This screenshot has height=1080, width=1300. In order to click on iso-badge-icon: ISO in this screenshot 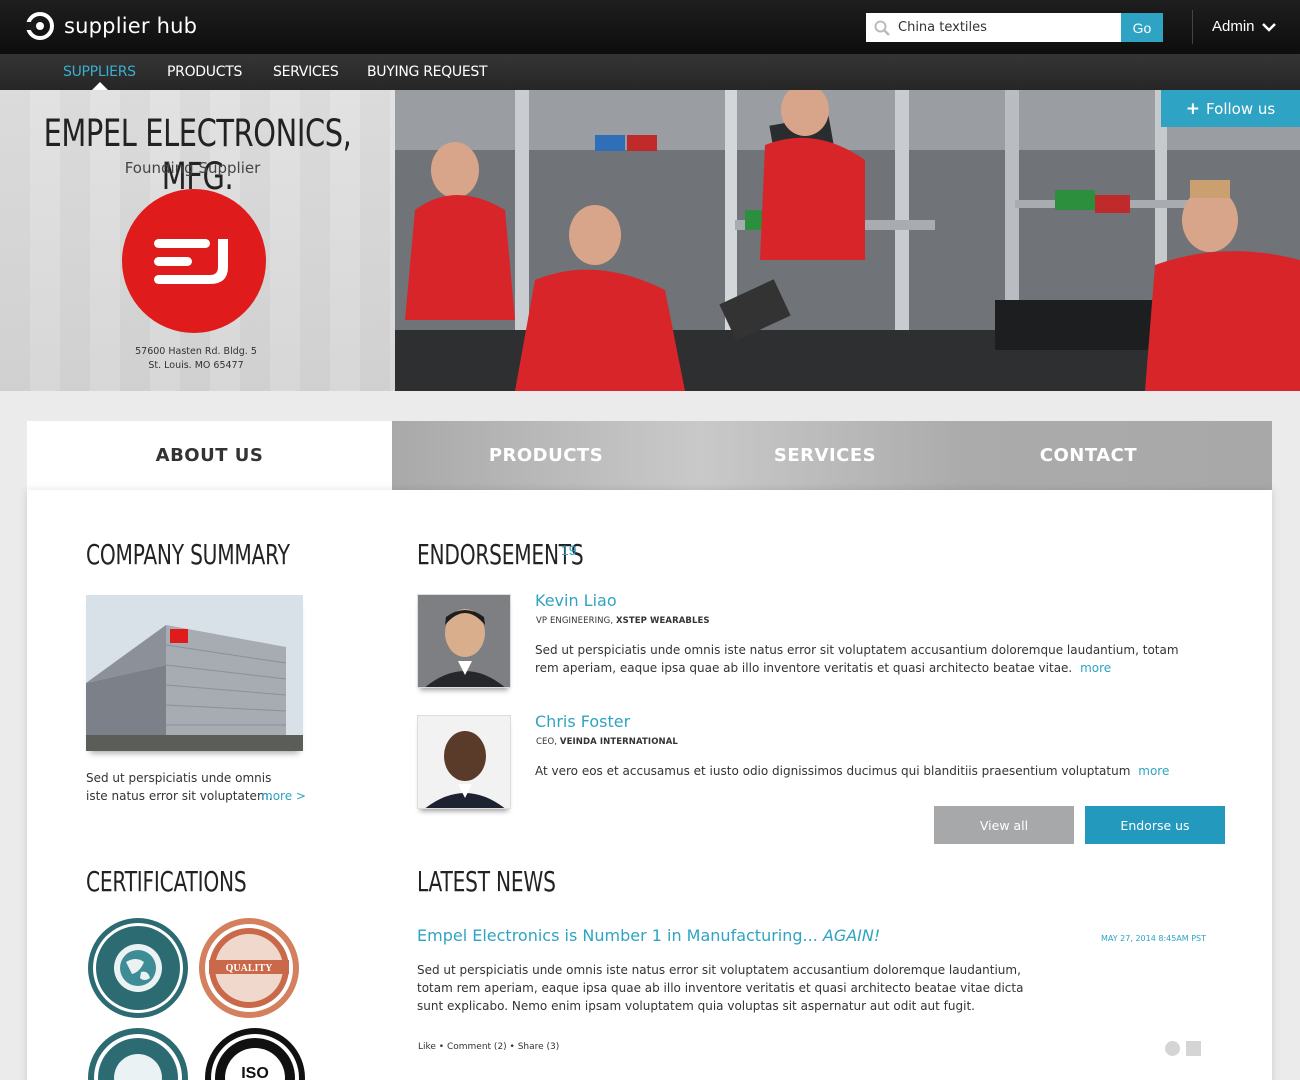, I will do `click(255, 1054)`.